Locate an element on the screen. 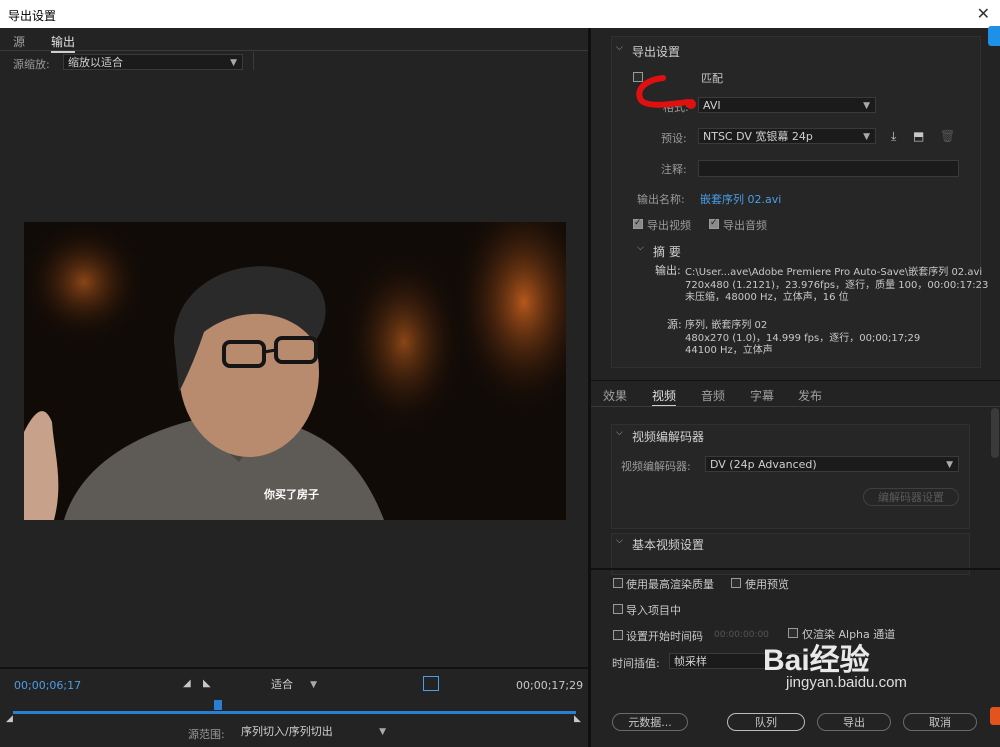 This screenshot has height=747, width=1000. start-timecode-value: 00:00:00:00 is located at coordinates (741, 635).